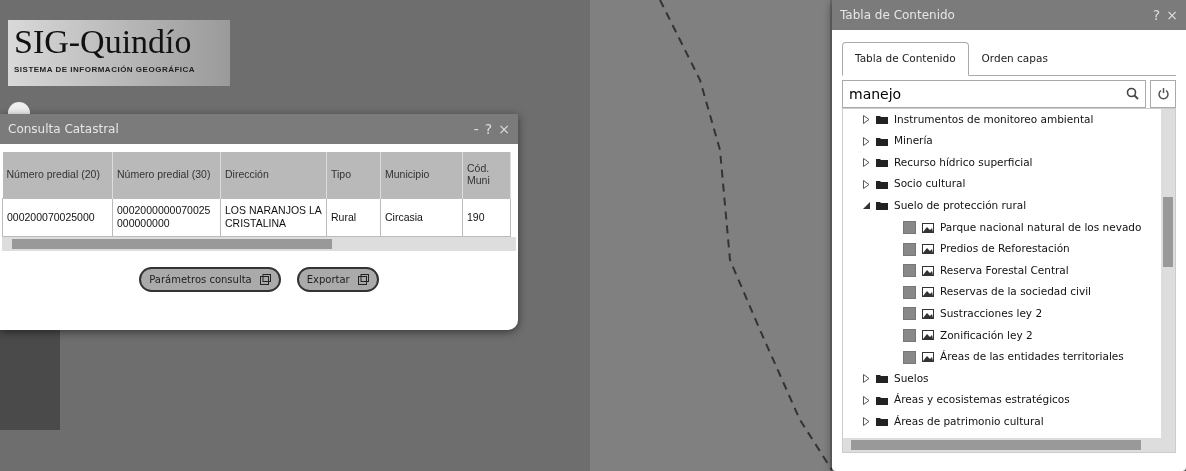 This screenshot has height=471, width=1186. Describe the element at coordinates (1032, 357) in the screenshot. I see `layer-label: Áreas de las entidades territoriales` at that location.